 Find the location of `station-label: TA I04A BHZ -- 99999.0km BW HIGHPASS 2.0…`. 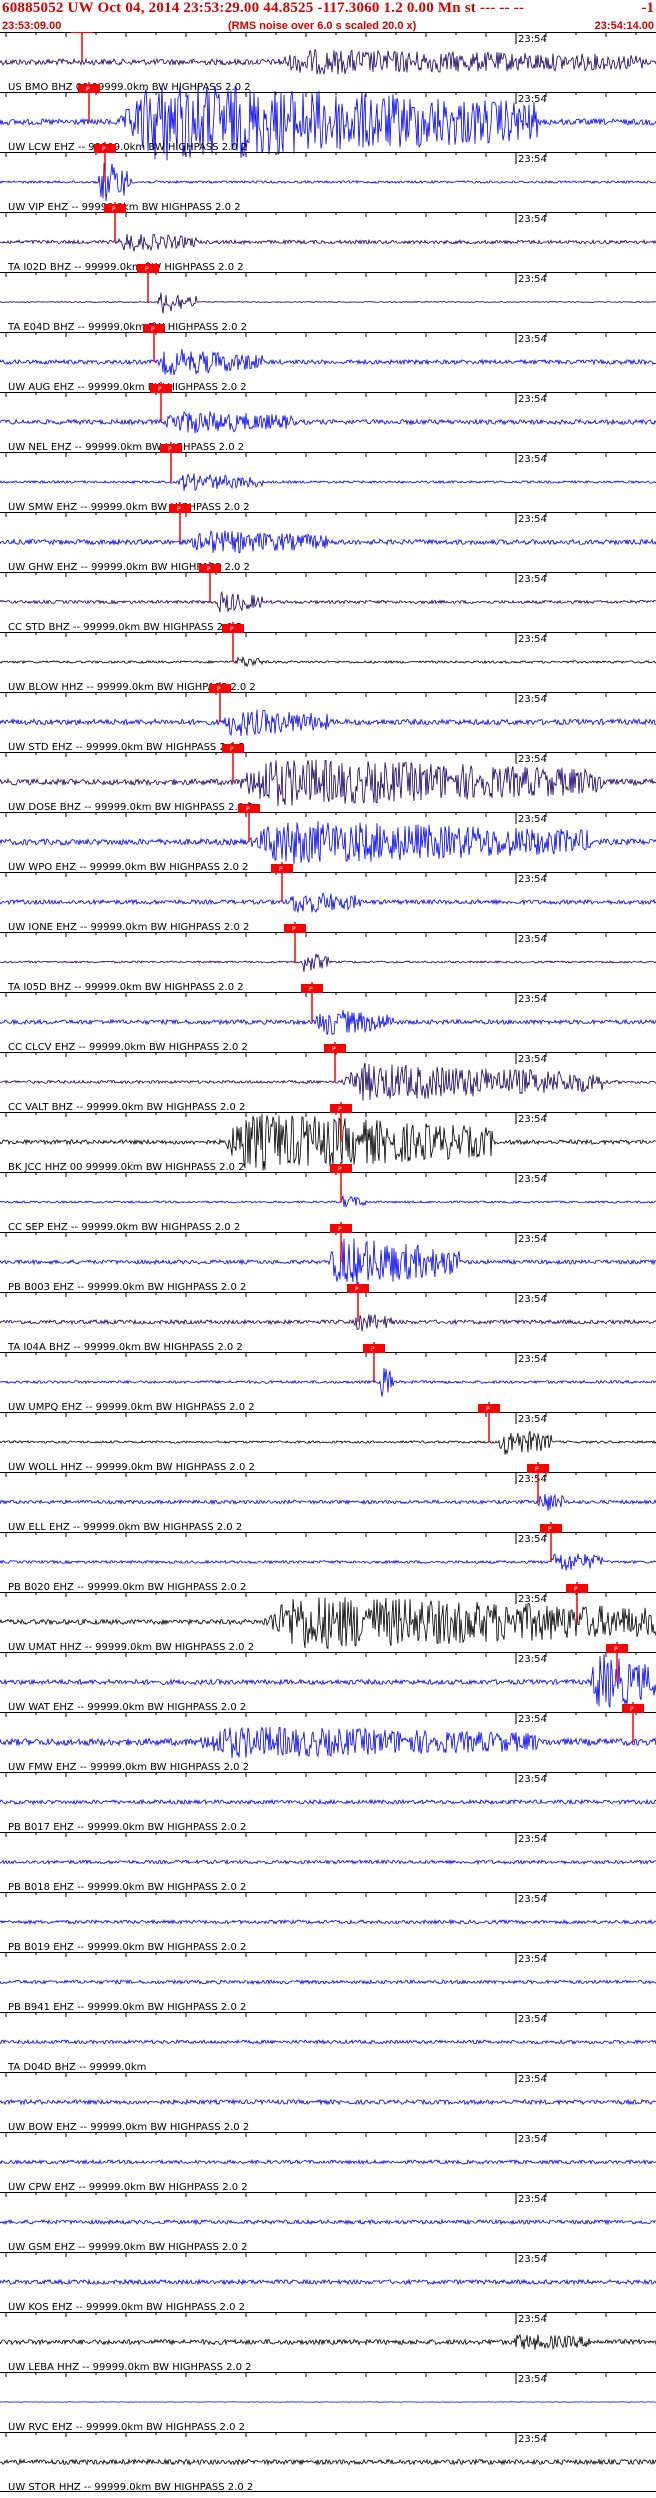

station-label: TA I04A BHZ -- 99999.0km BW HIGHPASS 2.0… is located at coordinates (125, 1347).